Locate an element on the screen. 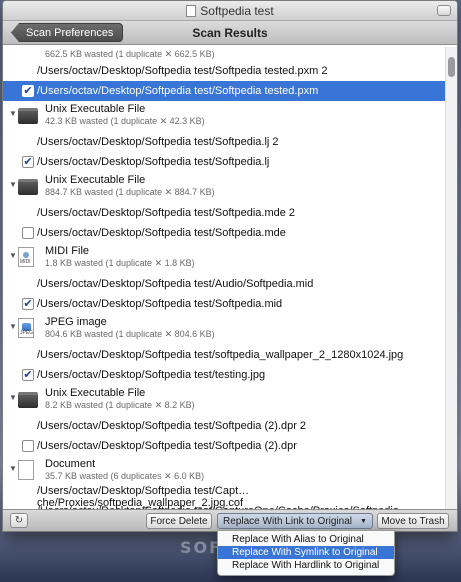 The height and width of the screenshot is (582, 461). jpeg-image-icon-body is located at coordinates (26, 328).